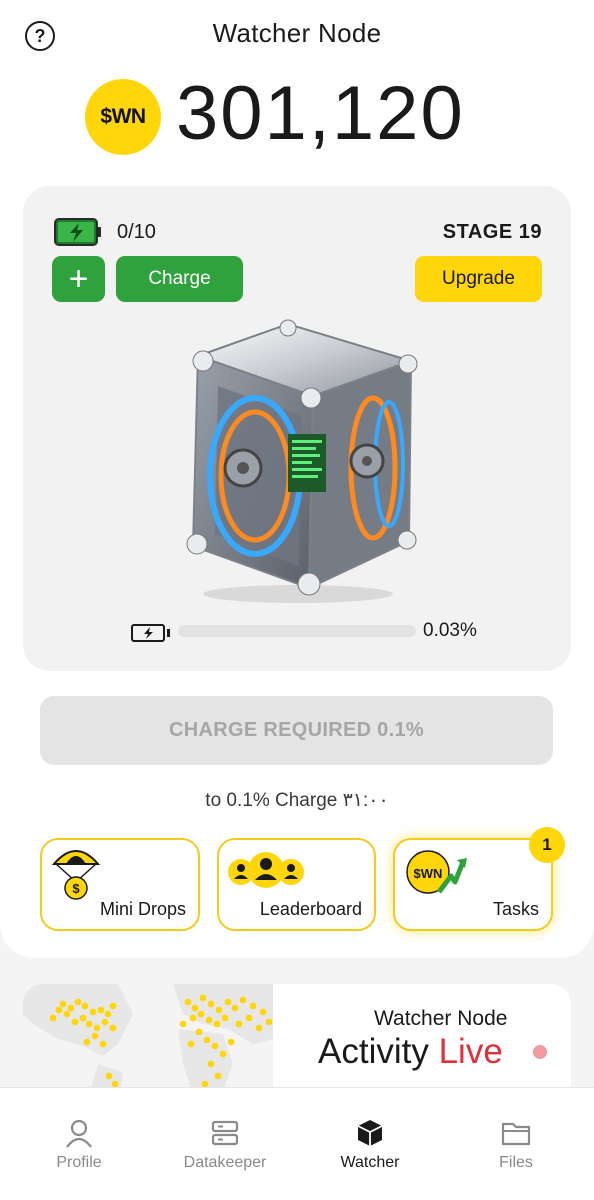 Image resolution: width=594 pixels, height=1200 pixels. Describe the element at coordinates (515, 909) in the screenshot. I see `tasks-label: Tasks` at that location.